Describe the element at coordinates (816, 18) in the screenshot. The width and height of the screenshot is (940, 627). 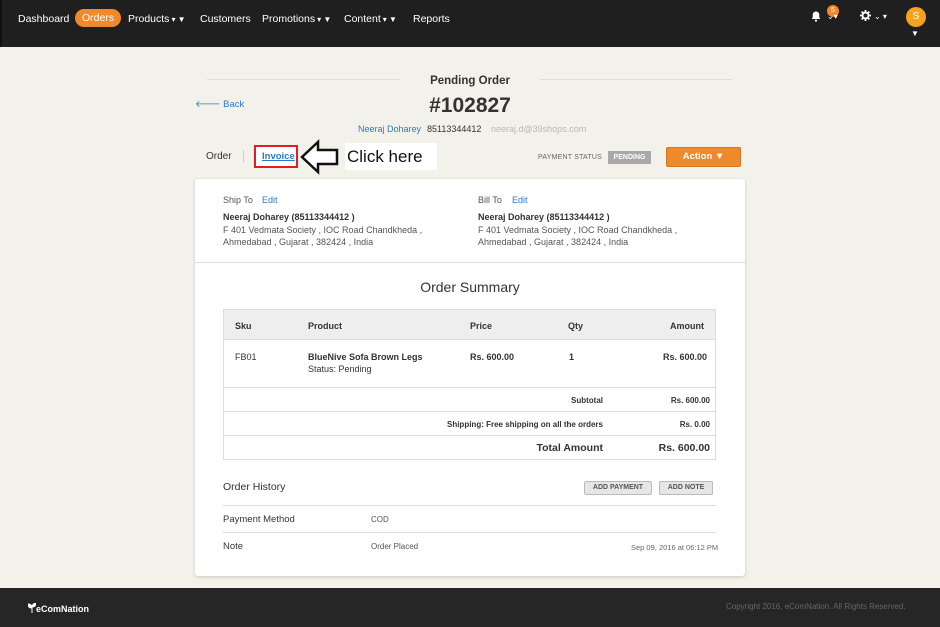
I see `bell-icon` at that location.